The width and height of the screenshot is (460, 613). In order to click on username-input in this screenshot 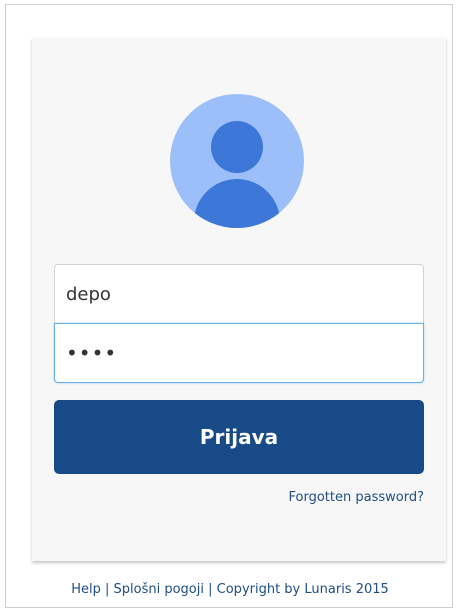, I will do `click(239, 294)`.